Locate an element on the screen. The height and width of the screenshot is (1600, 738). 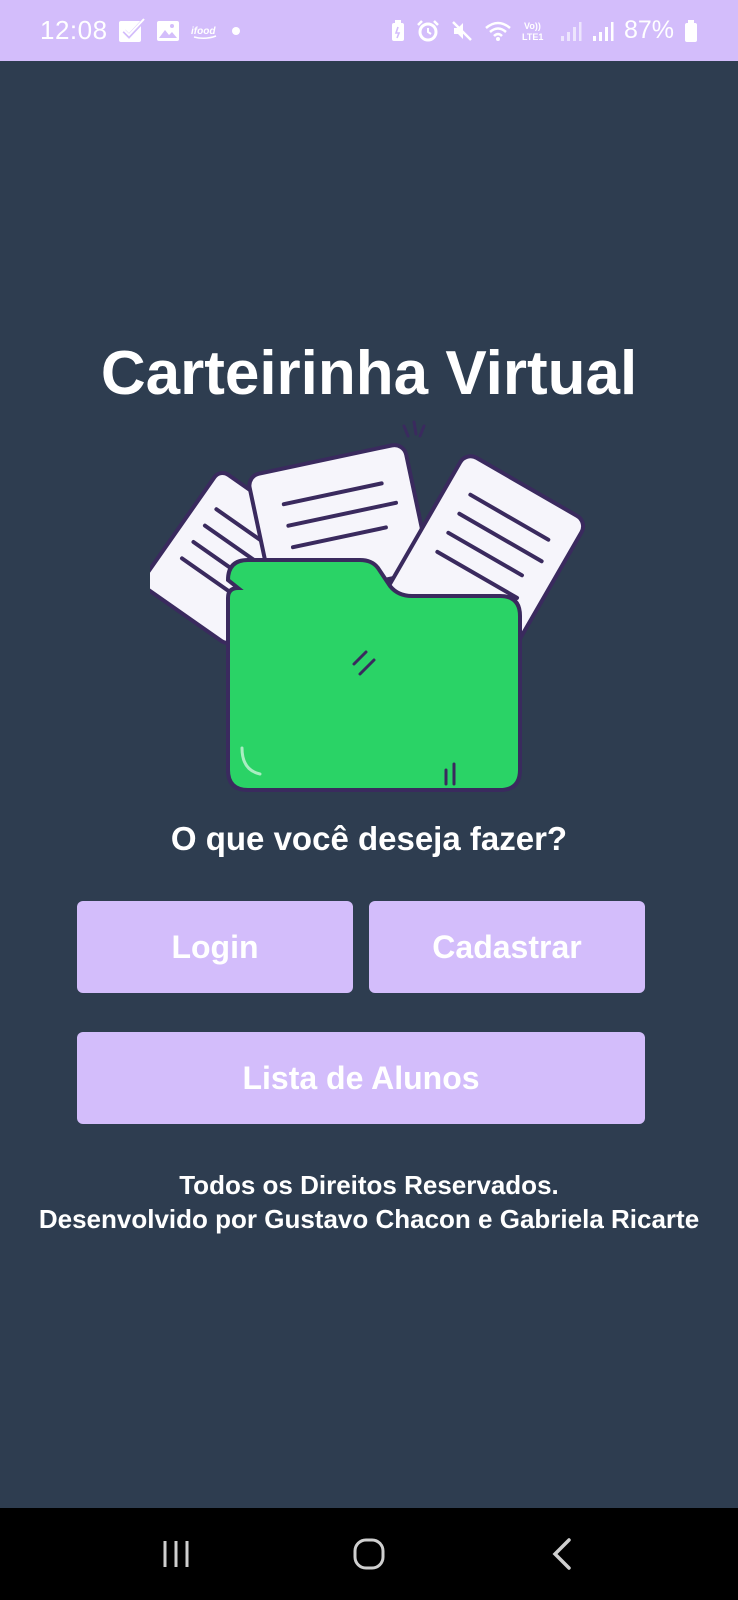
folder-documents-illustration is located at coordinates (368, 606).